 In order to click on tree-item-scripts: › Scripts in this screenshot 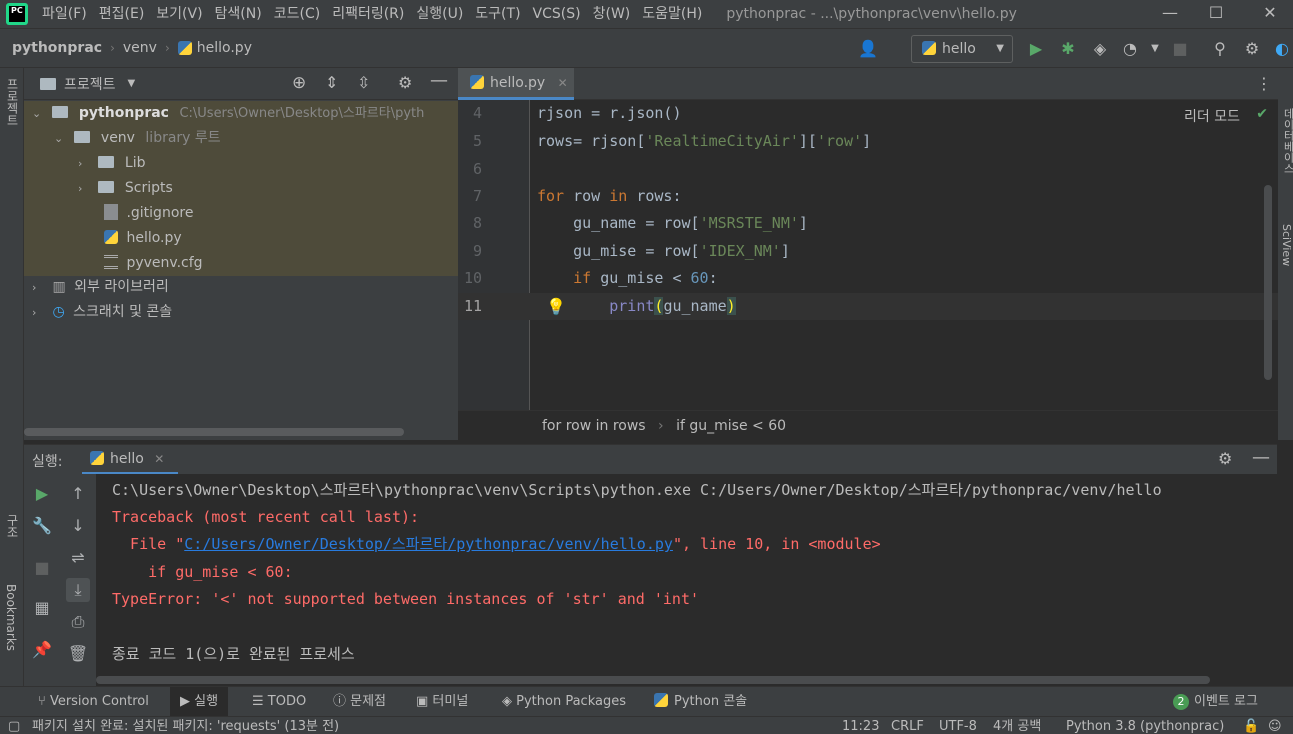, I will do `click(241, 188)`.